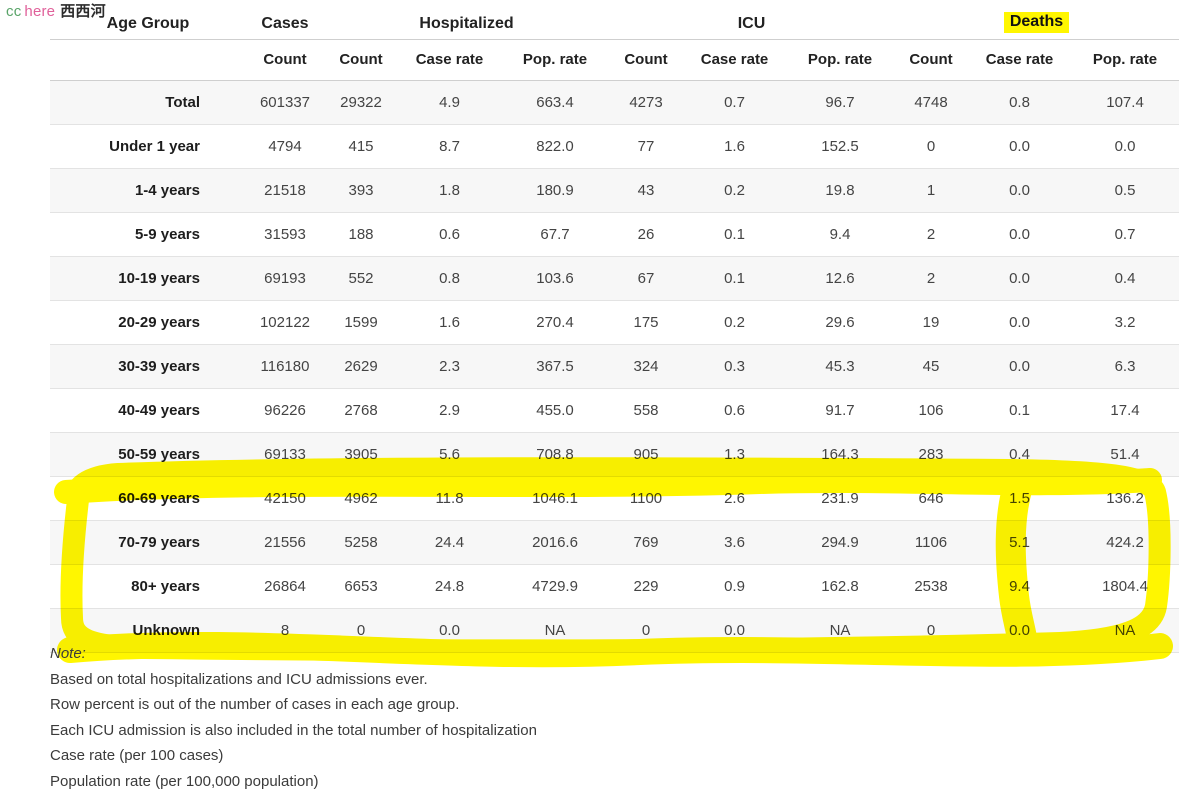  I want to click on subheader-hosp-count: Count, so click(361, 60).